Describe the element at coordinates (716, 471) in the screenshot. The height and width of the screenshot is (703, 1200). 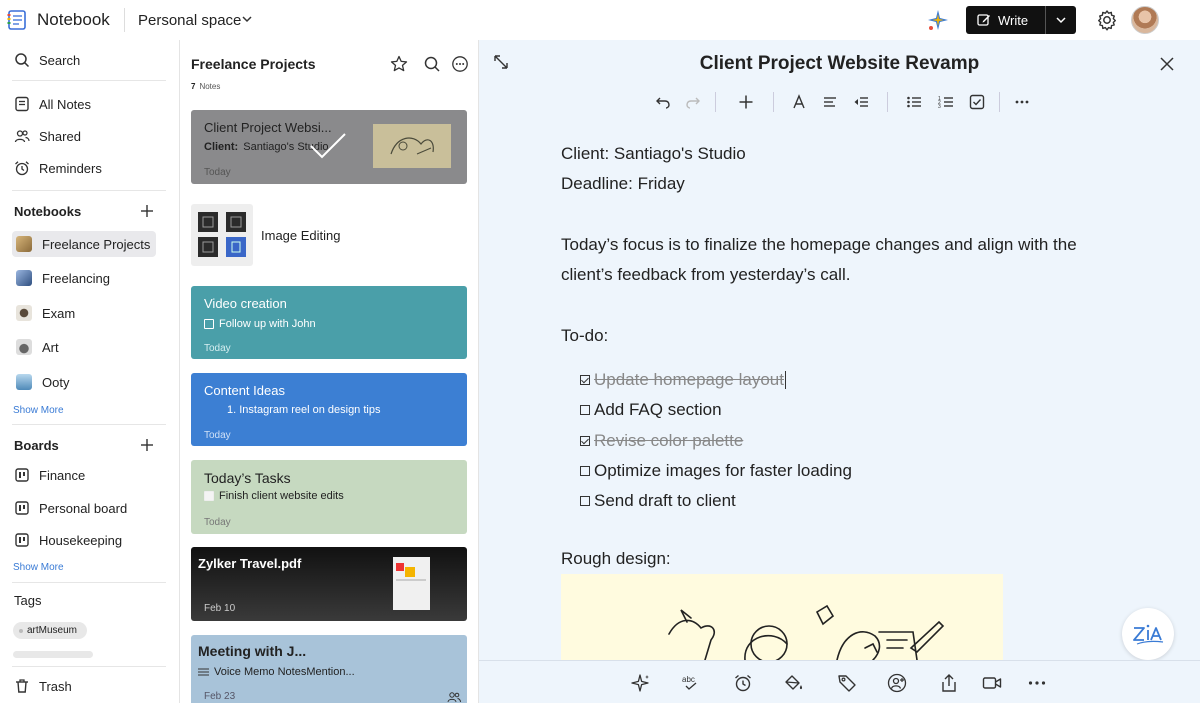
I see `todo-item: Optimize images for faster loading` at that location.